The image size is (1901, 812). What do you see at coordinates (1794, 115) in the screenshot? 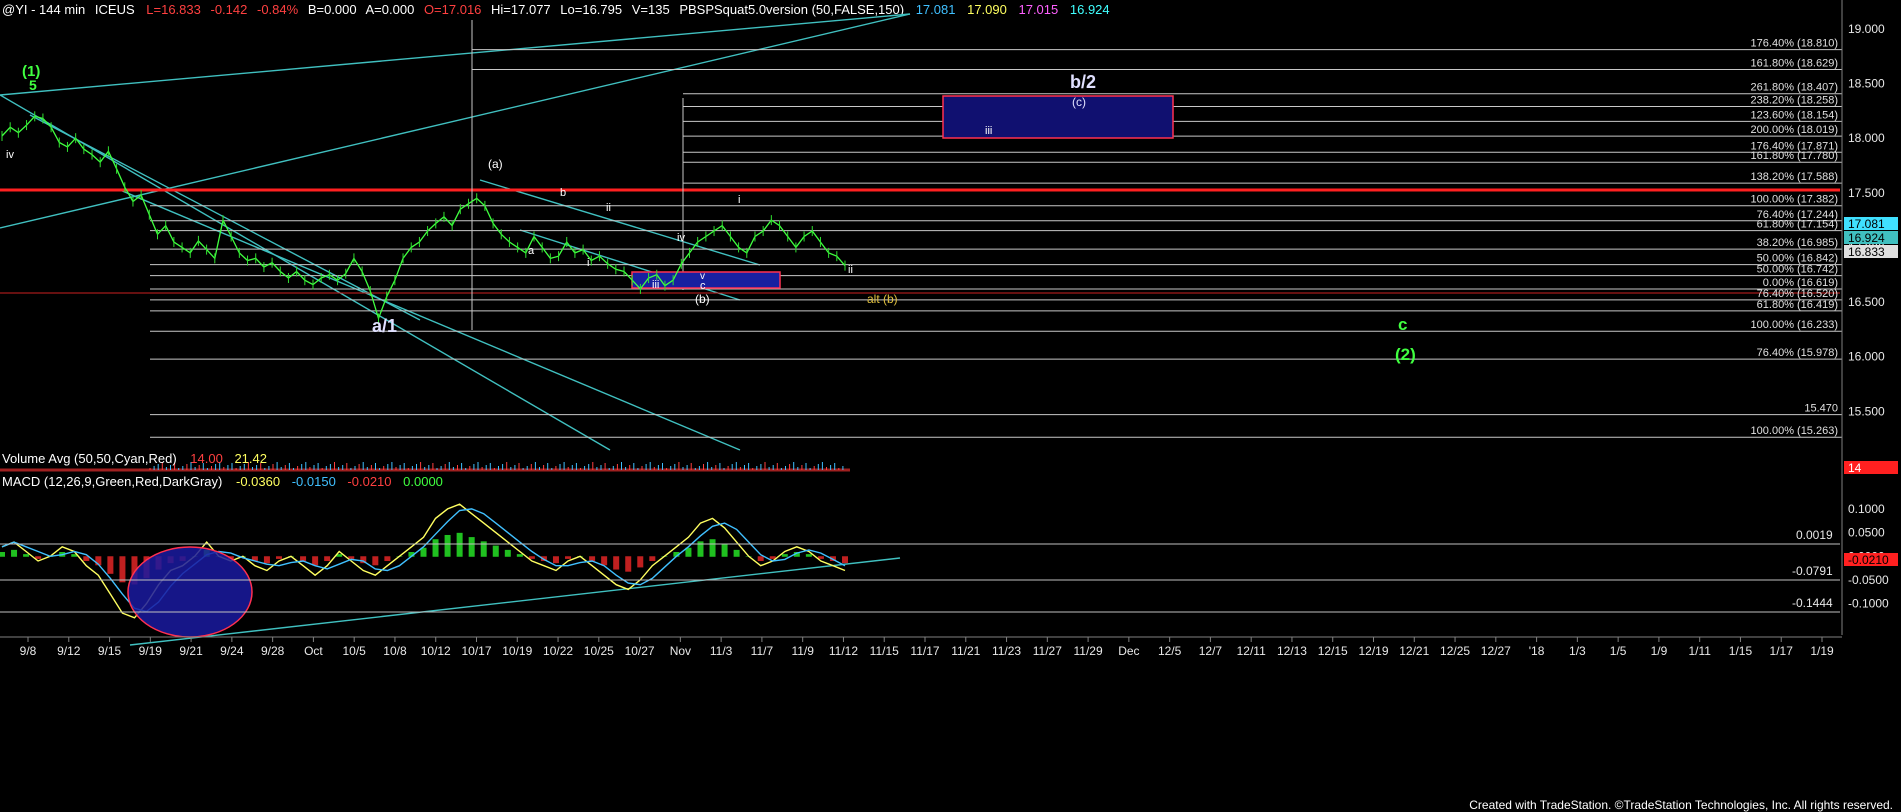
I see `fib-label: 123.60% (18.154)` at bounding box center [1794, 115].